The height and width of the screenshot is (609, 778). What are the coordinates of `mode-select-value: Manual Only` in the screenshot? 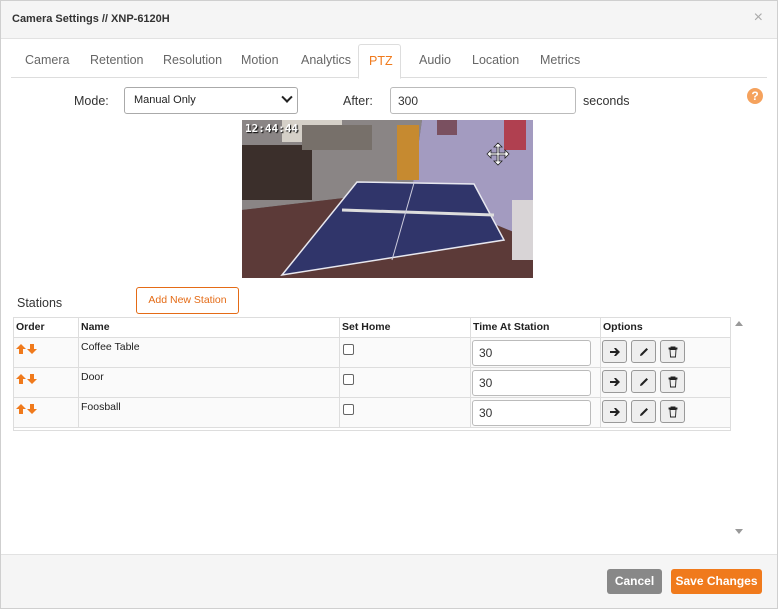 It's located at (165, 100).